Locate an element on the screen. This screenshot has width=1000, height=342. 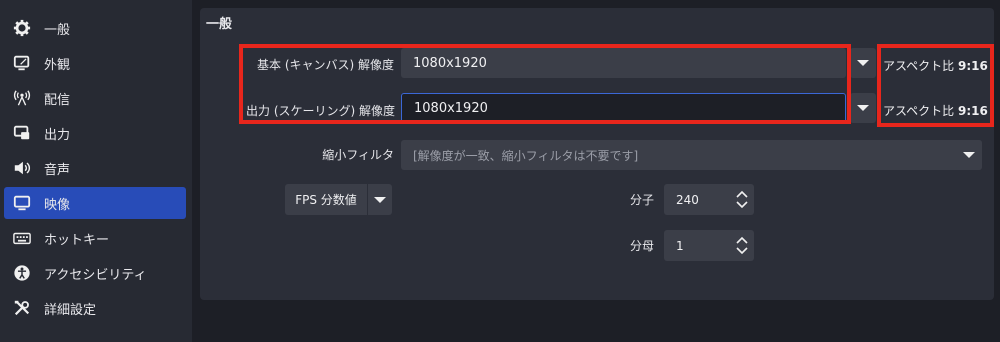
sidebar-item-stream: 配信 is located at coordinates (95, 98).